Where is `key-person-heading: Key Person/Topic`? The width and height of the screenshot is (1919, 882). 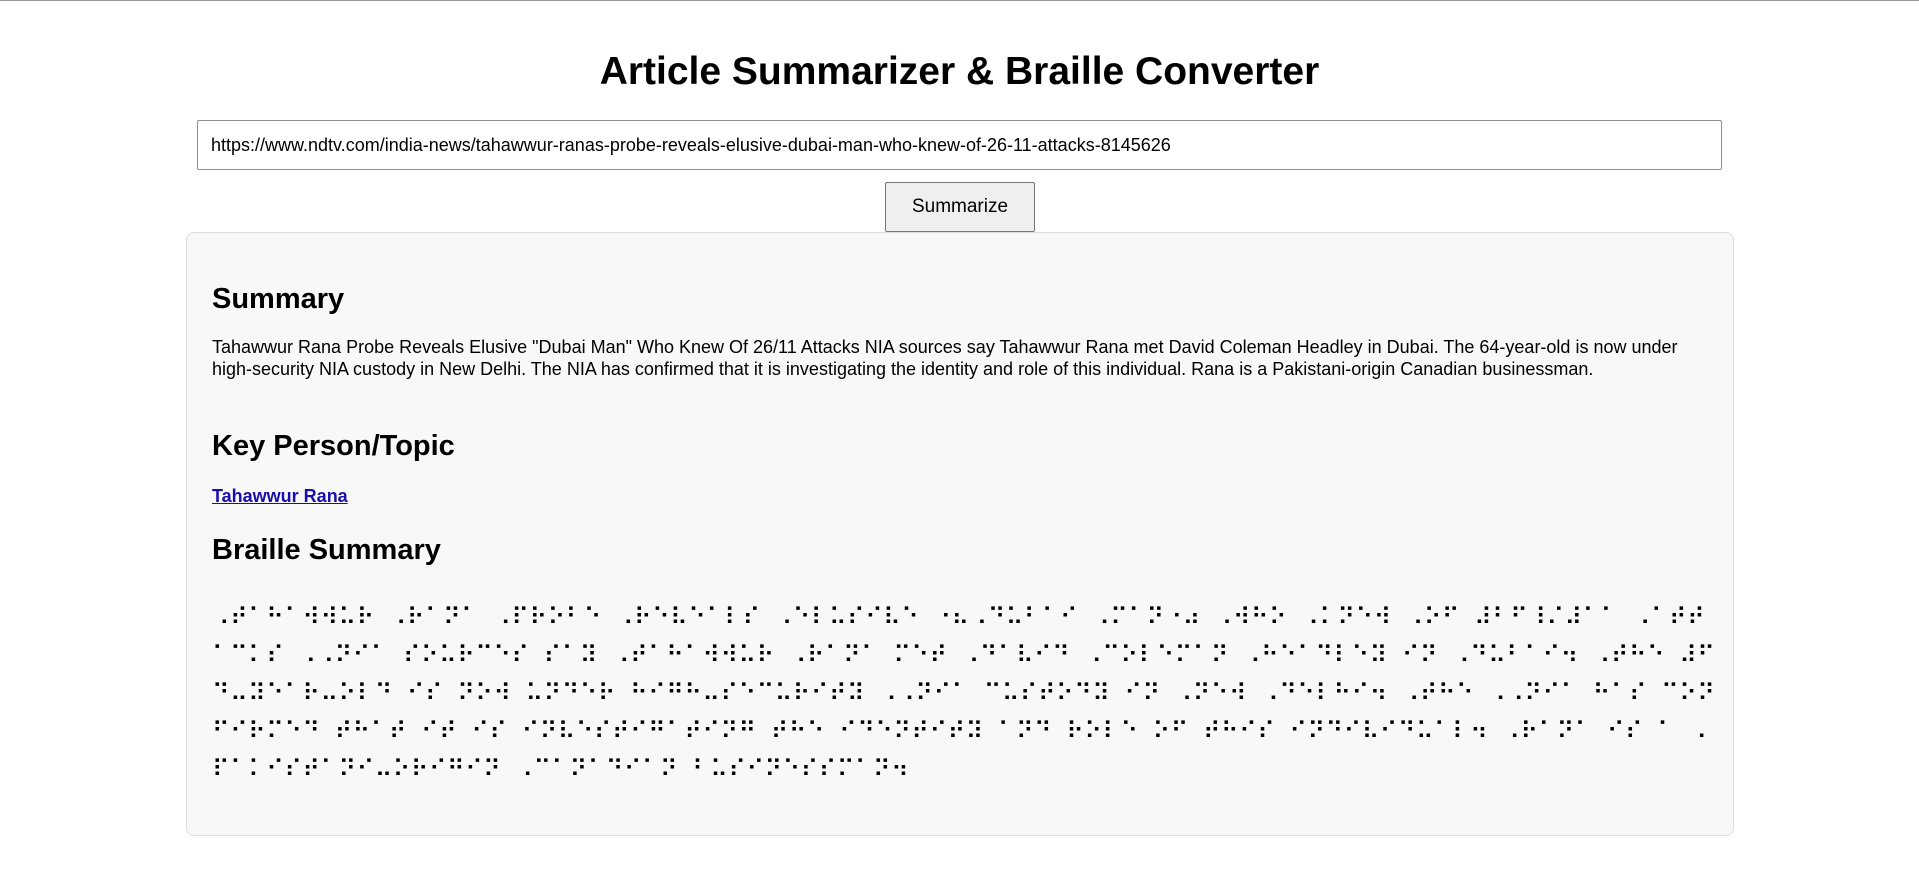
key-person-heading: Key Person/Topic is located at coordinates (333, 446).